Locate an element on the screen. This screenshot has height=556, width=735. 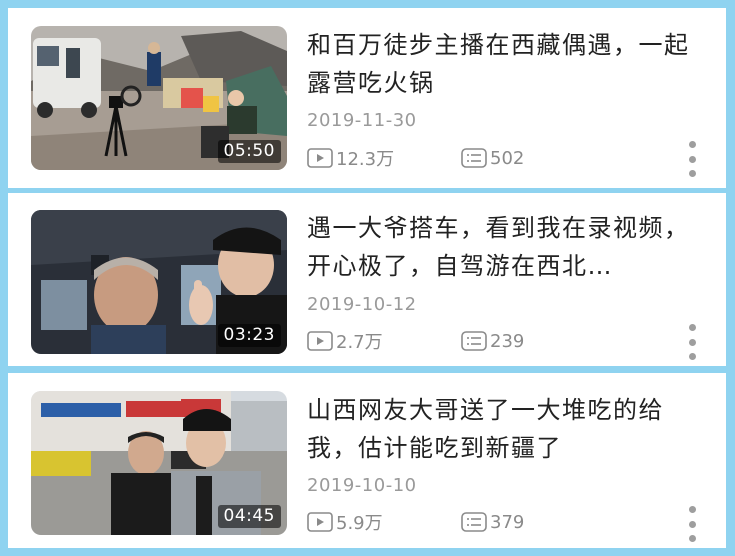
comment-count: 239 is located at coordinates (492, 341).